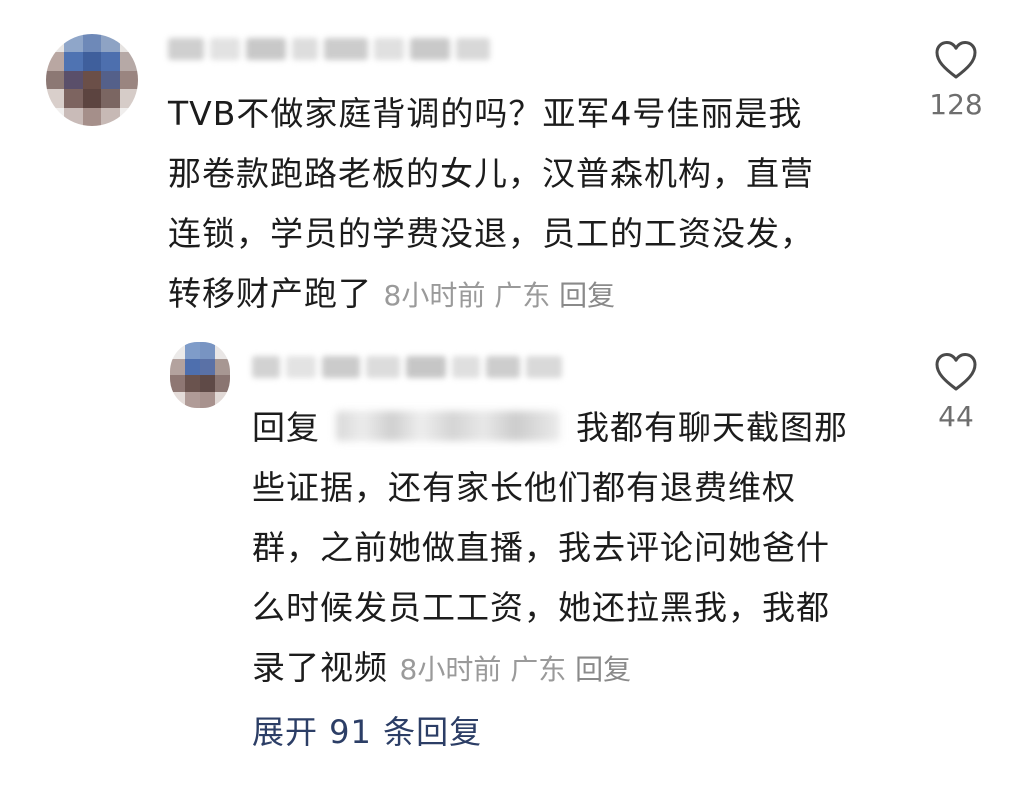  Describe the element at coordinates (541, 547) in the screenshot. I see `reply-line: 群，之前她做直播，我去评论问她爸什` at that location.